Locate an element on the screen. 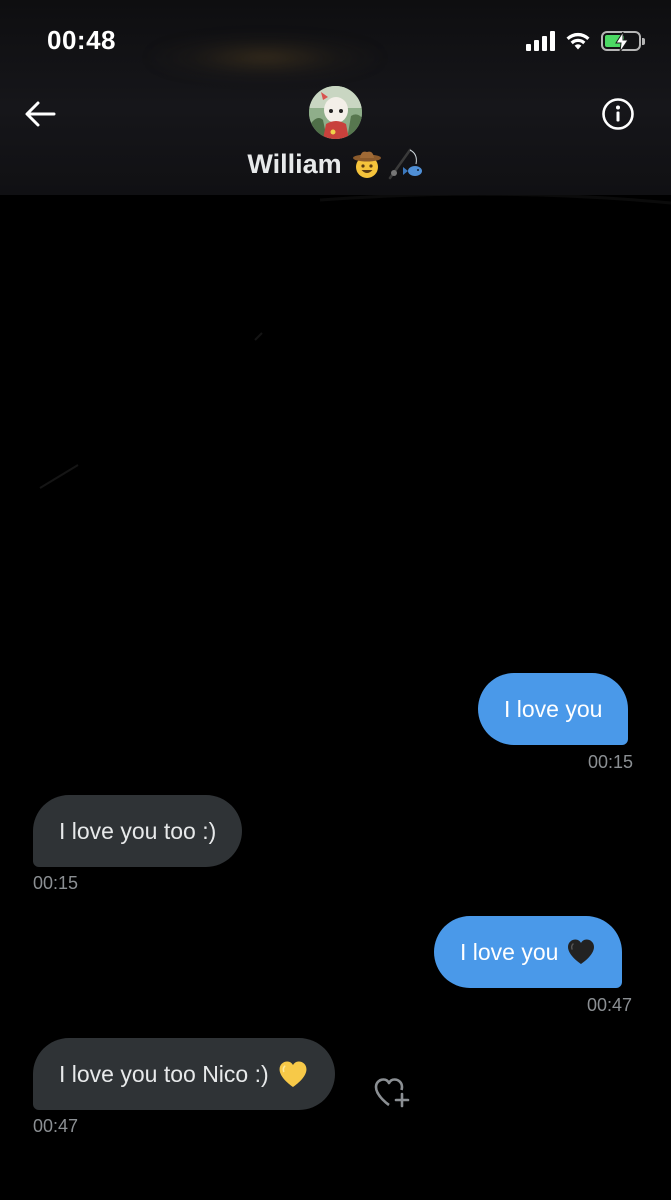 Image resolution: width=671 pixels, height=1200 pixels. arrow-left-icon is located at coordinates (40, 114).